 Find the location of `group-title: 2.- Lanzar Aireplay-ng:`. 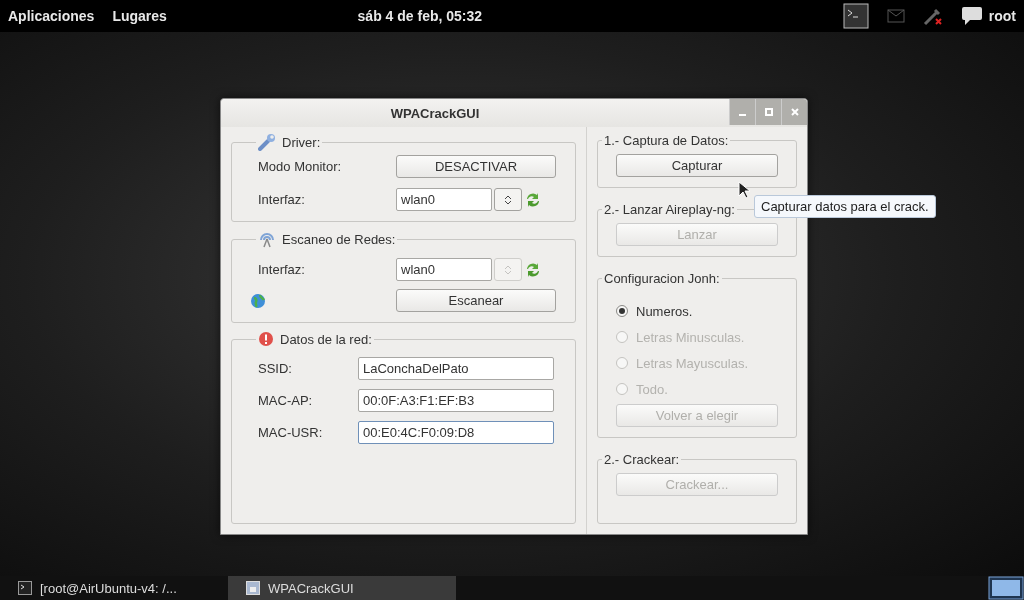

group-title: 2.- Lanzar Aireplay-ng: is located at coordinates (669, 209).